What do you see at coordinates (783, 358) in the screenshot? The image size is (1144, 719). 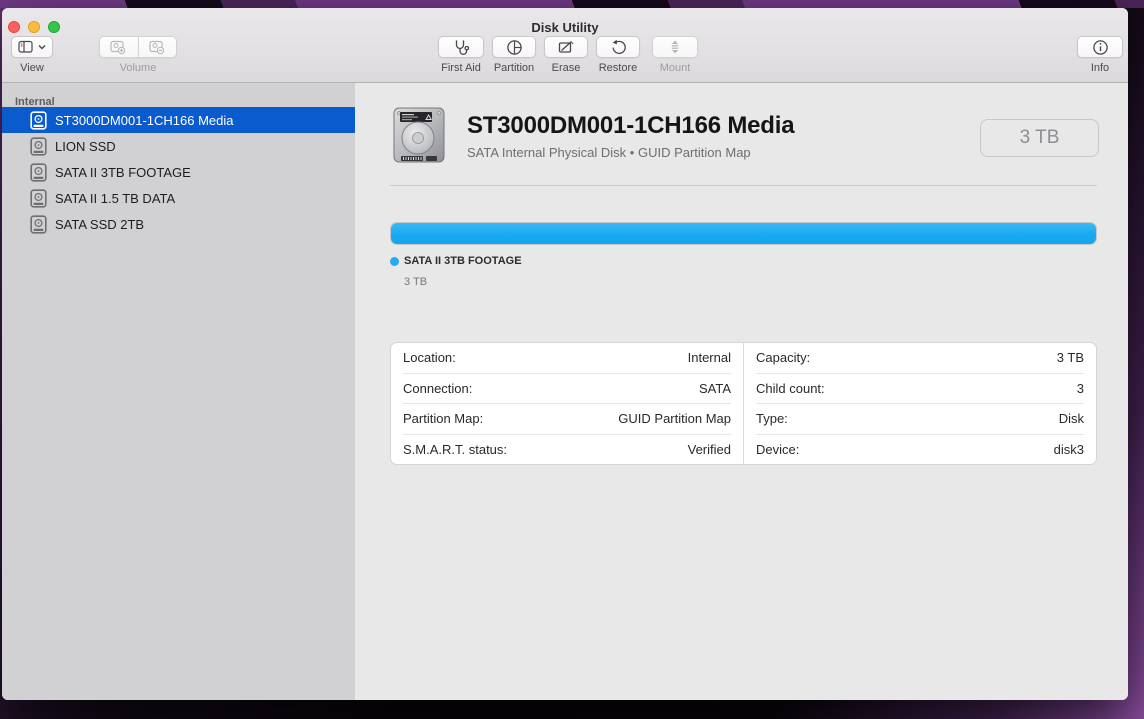 I see `detail-label: Capacity:` at bounding box center [783, 358].